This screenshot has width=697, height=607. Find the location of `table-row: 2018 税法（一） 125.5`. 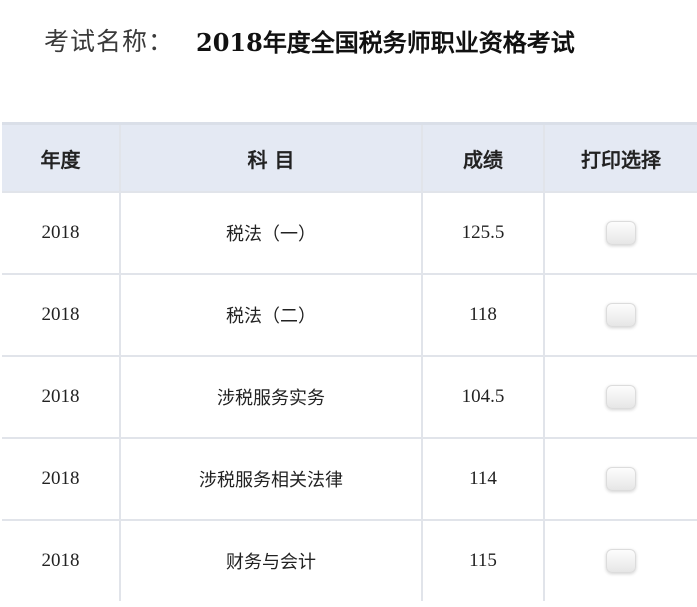

table-row: 2018 税法（一） 125.5 is located at coordinates (349, 233).